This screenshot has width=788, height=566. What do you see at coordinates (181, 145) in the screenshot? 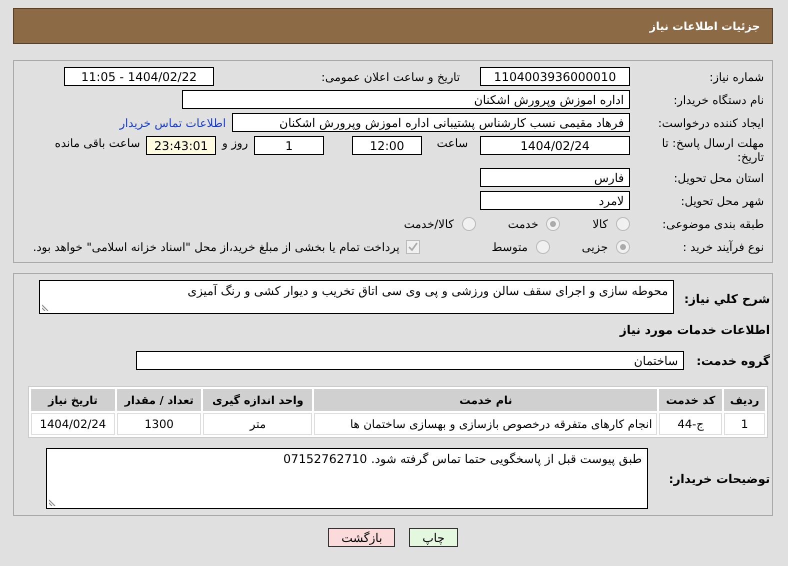
I see `remaining-time-field: 23:43:01` at bounding box center [181, 145].